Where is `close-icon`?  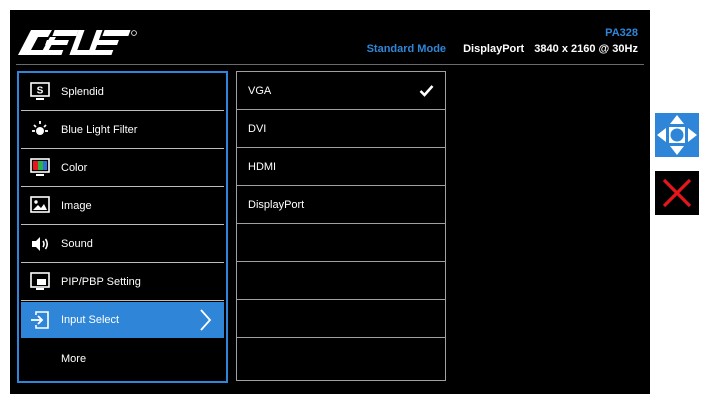 close-icon is located at coordinates (677, 193).